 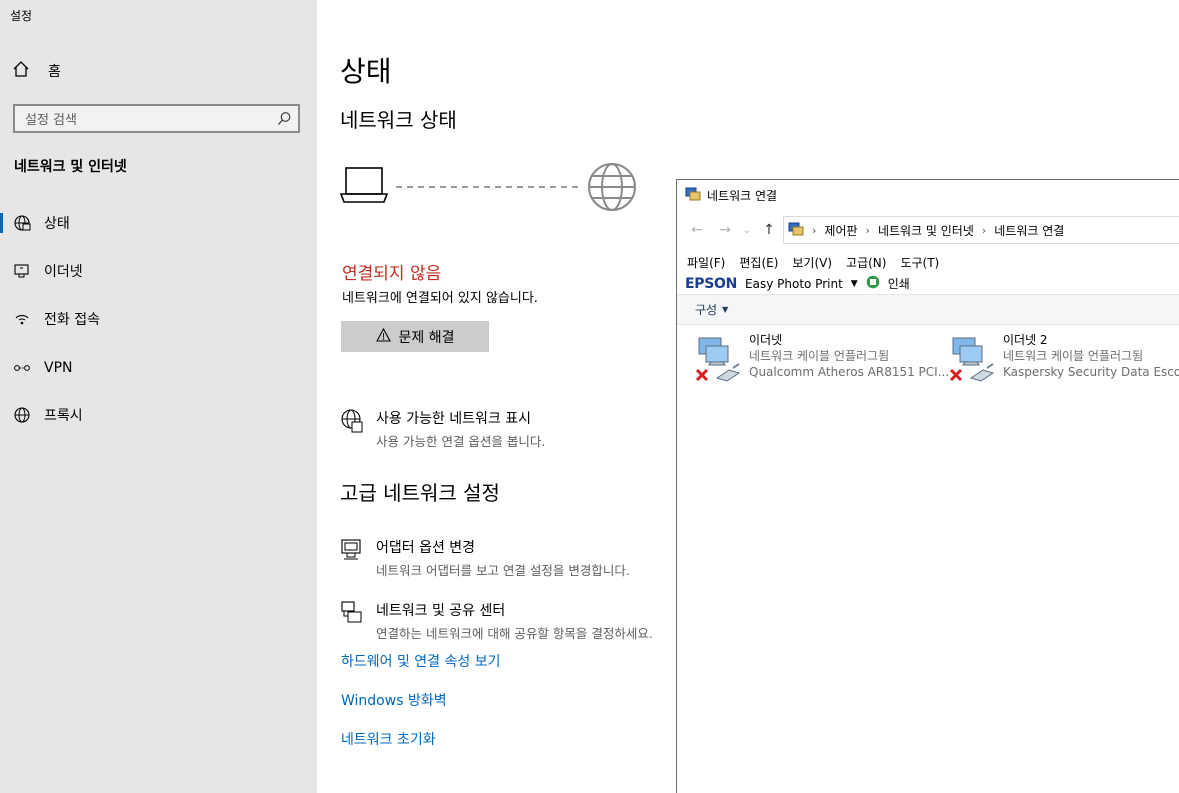 What do you see at coordinates (725, 309) in the screenshot?
I see `organize-dropdown-icon: ▼` at bounding box center [725, 309].